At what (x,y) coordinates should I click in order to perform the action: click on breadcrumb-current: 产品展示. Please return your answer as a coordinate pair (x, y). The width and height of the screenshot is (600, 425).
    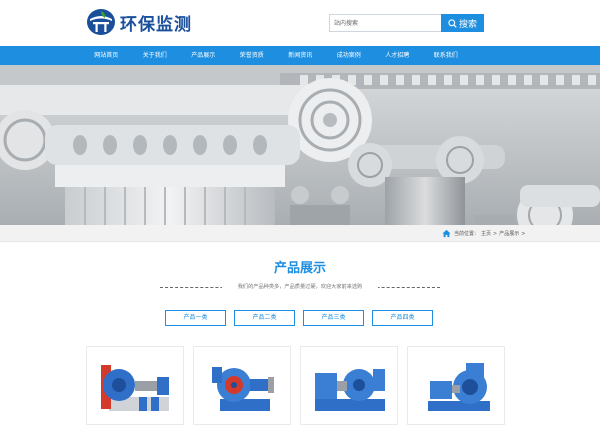
    Looking at the image, I should click on (509, 233).